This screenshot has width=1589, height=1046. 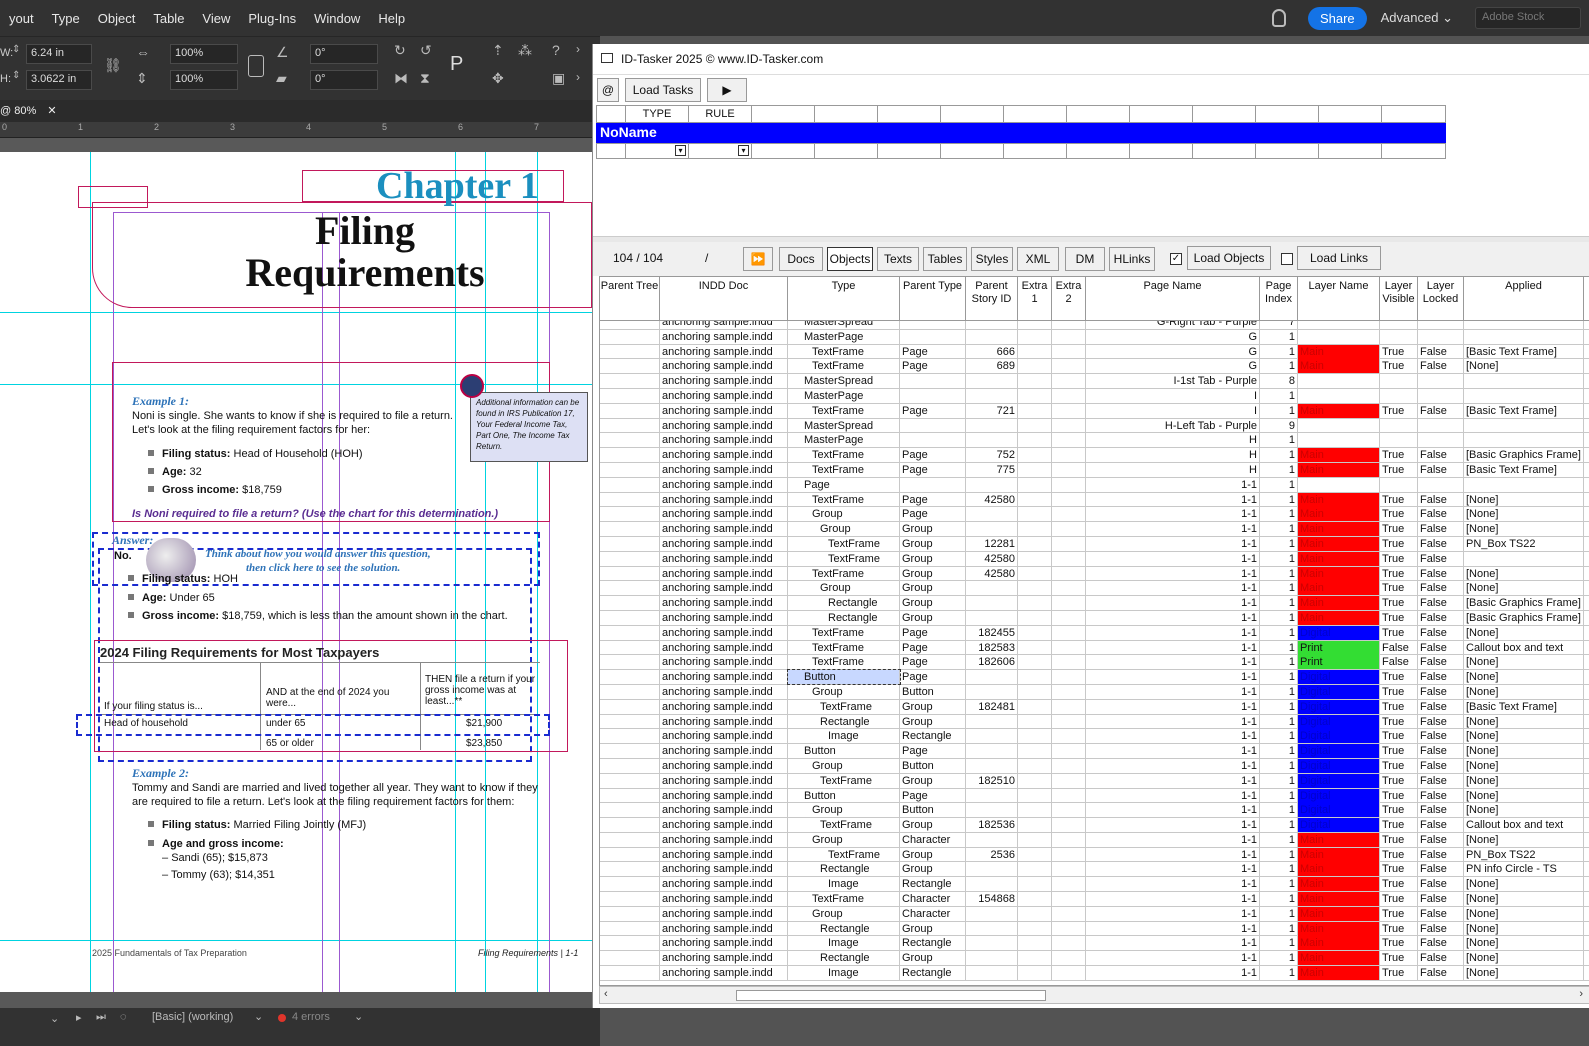 I want to click on frame-fitting-icon: ▣, so click(x=558, y=78).